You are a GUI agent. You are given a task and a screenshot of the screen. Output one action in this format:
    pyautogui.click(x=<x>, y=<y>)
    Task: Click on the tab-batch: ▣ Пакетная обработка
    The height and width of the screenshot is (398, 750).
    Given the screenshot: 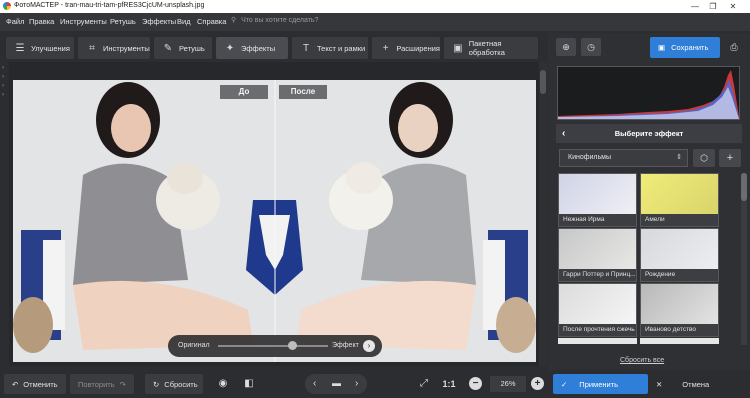 What is the action you would take?
    pyautogui.click(x=491, y=48)
    